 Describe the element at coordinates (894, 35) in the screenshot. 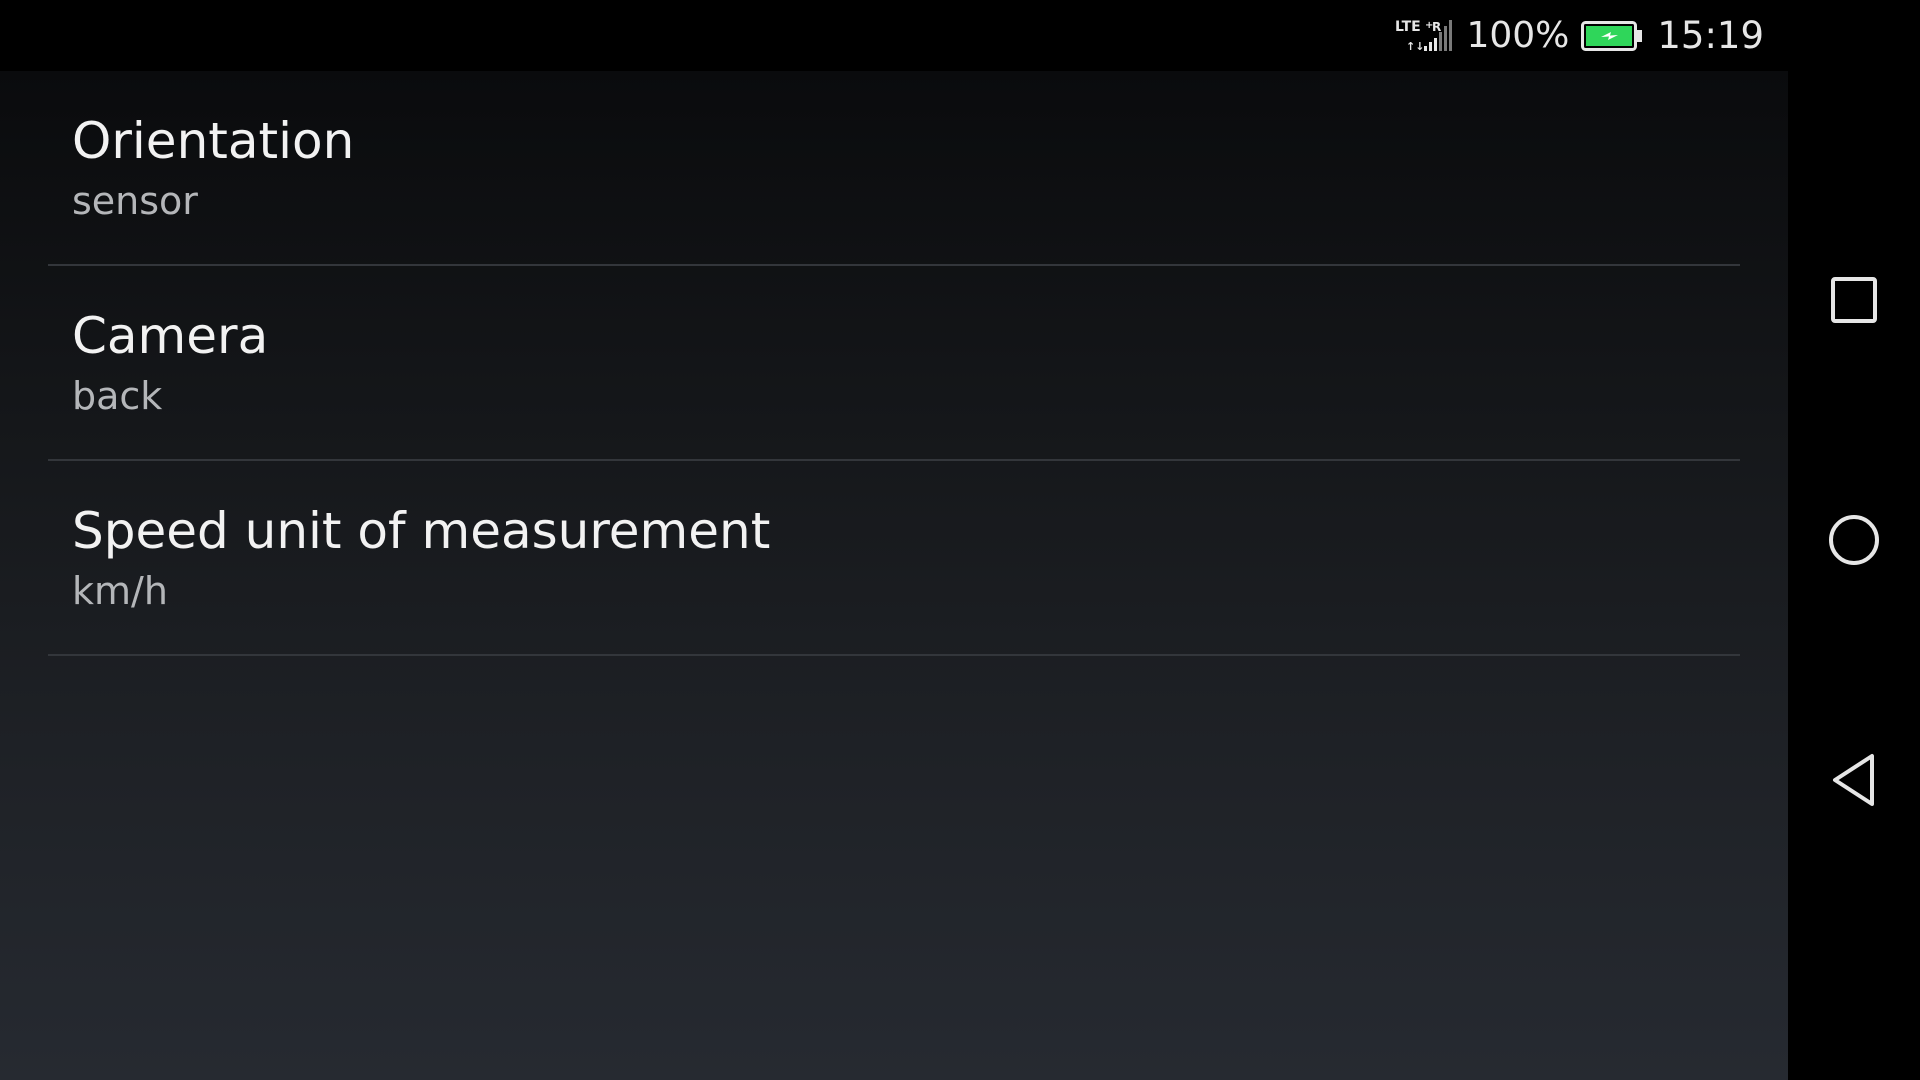

I see `status-bar: LTE + R ↑↓ 100% 15:19` at that location.